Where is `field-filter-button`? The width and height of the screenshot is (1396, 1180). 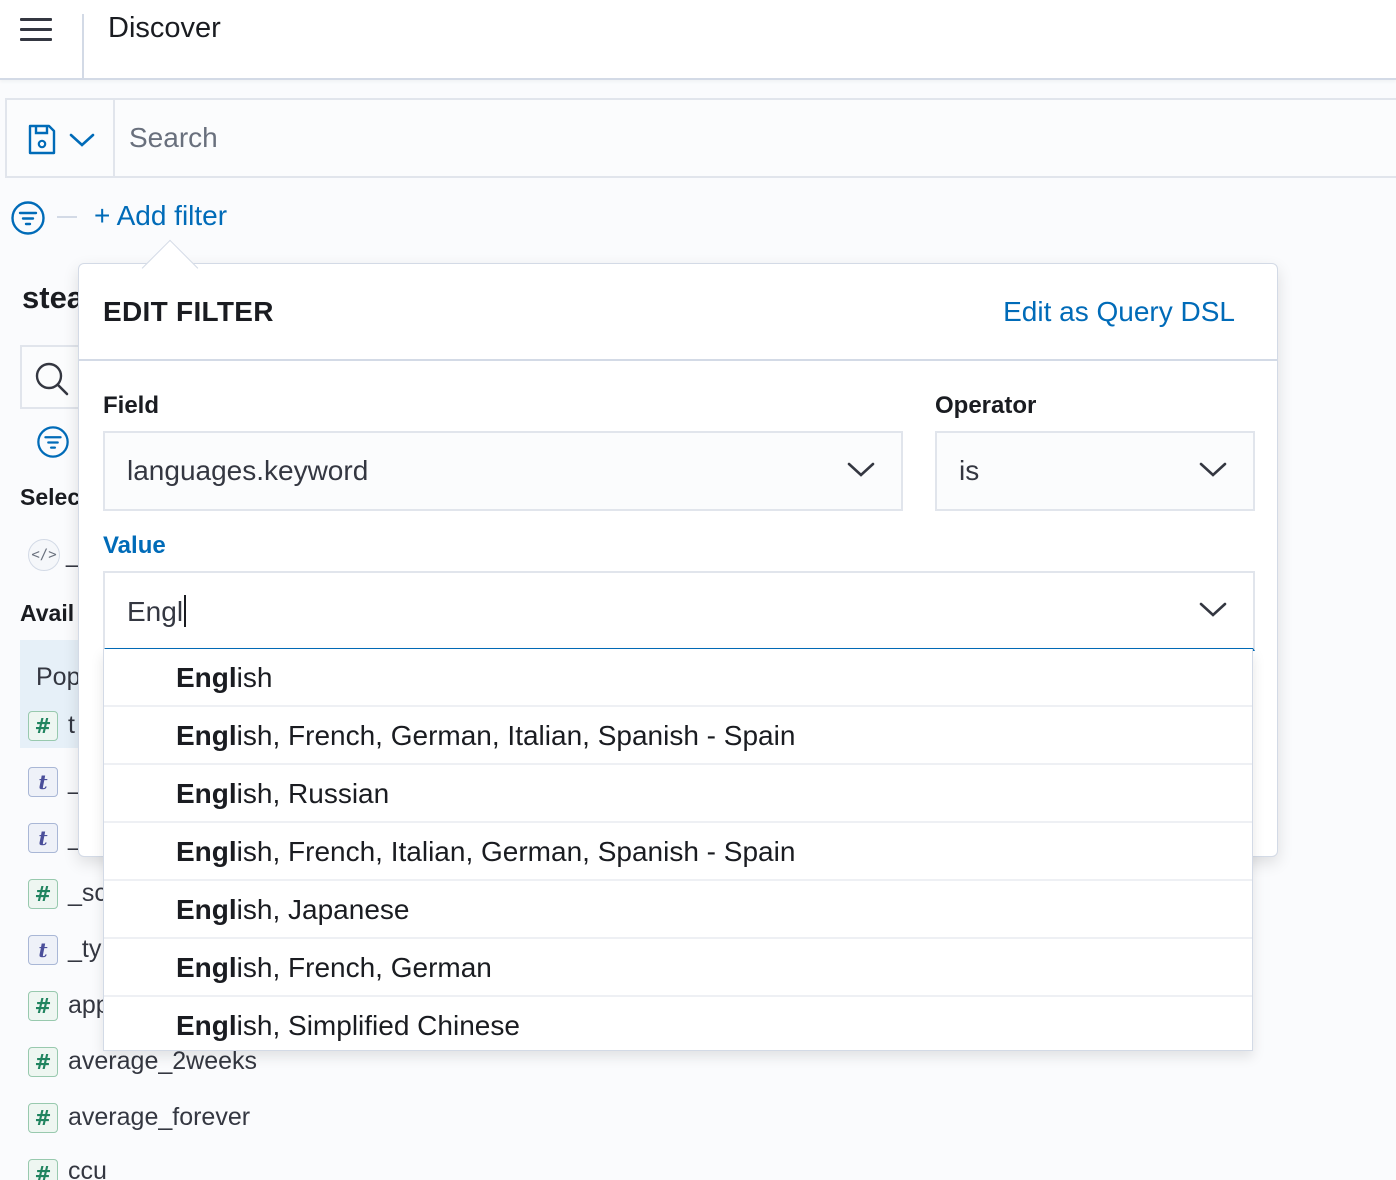
field-filter-button is located at coordinates (53, 444).